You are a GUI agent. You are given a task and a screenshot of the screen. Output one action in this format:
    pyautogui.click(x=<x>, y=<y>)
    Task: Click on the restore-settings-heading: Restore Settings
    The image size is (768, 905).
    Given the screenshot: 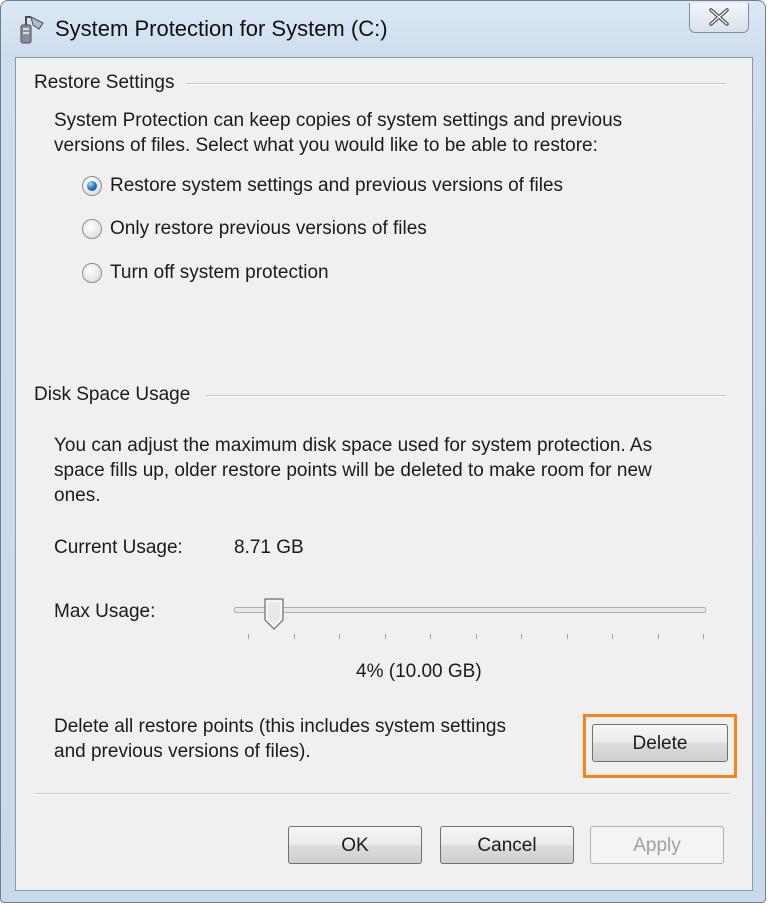 What is the action you would take?
    pyautogui.click(x=109, y=83)
    